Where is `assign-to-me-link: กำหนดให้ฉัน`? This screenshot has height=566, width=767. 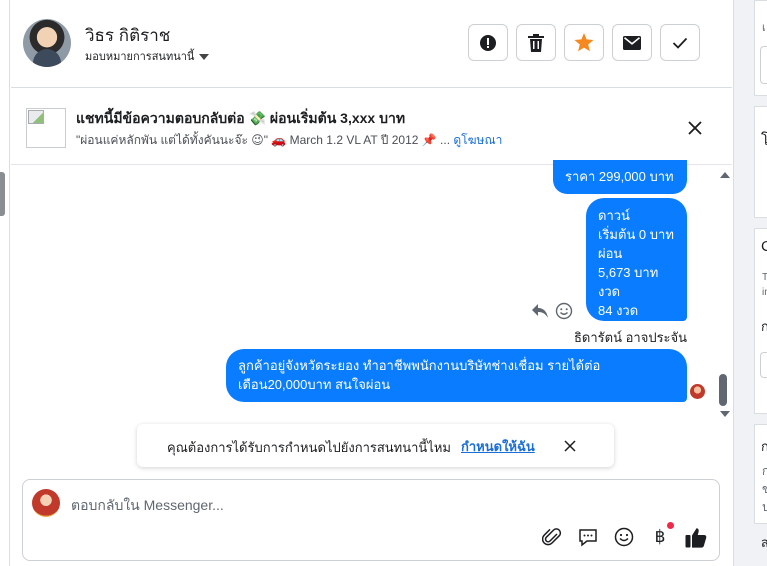
assign-to-me-link: กำหนดให้ฉัน is located at coordinates (498, 446).